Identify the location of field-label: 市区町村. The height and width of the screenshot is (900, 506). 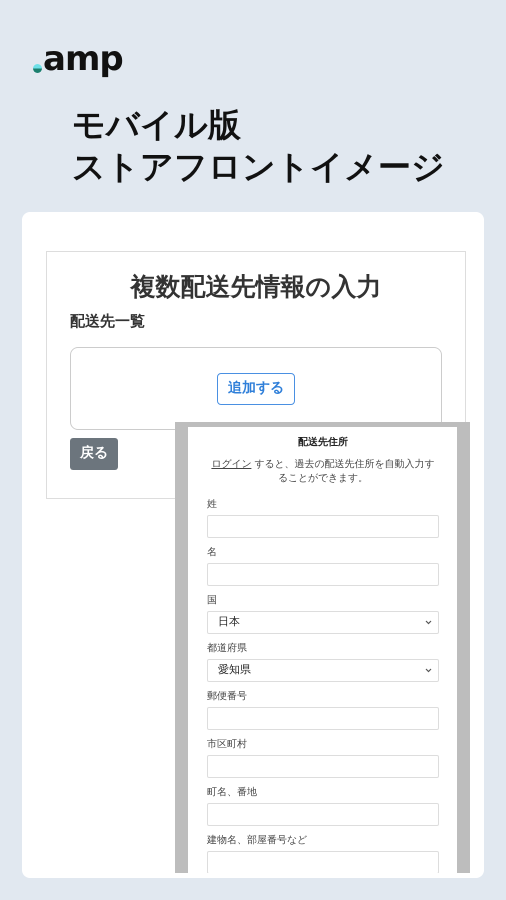
(227, 745).